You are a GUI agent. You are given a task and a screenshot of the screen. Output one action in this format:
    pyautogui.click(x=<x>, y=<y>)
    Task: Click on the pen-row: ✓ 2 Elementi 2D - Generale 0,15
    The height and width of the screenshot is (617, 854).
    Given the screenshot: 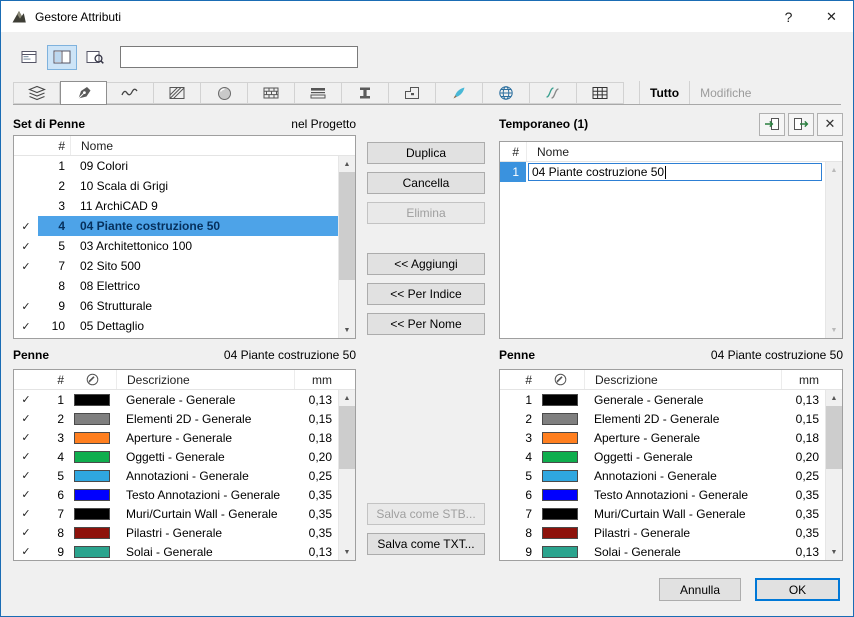 What is the action you would take?
    pyautogui.click(x=176, y=418)
    